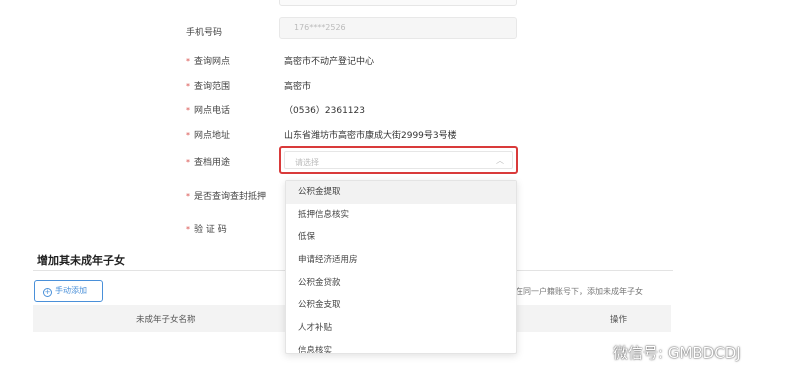  I want to click on manual-add-button: + 手动添加, so click(68, 291).